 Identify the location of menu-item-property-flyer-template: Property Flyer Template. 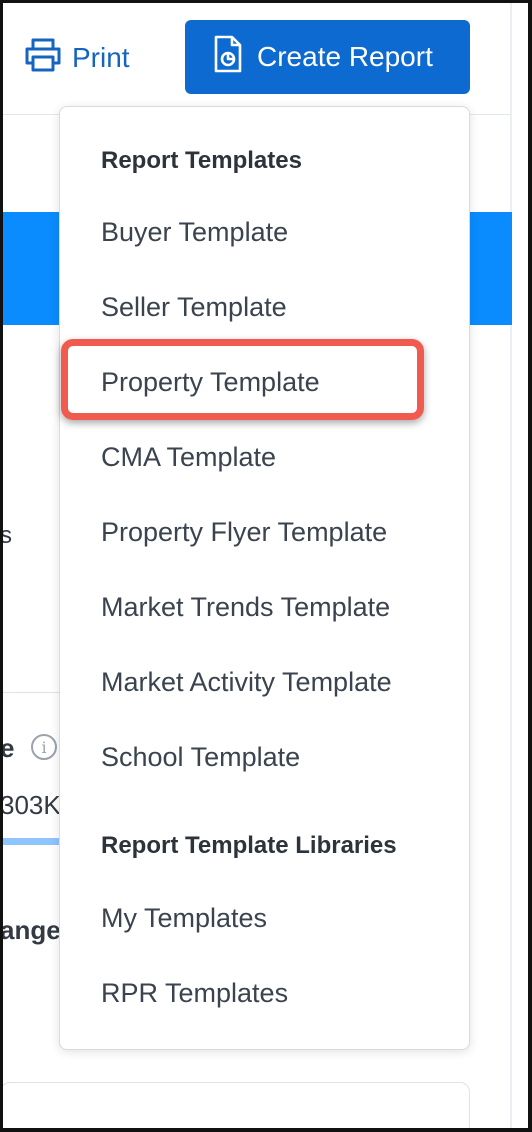
(244, 532).